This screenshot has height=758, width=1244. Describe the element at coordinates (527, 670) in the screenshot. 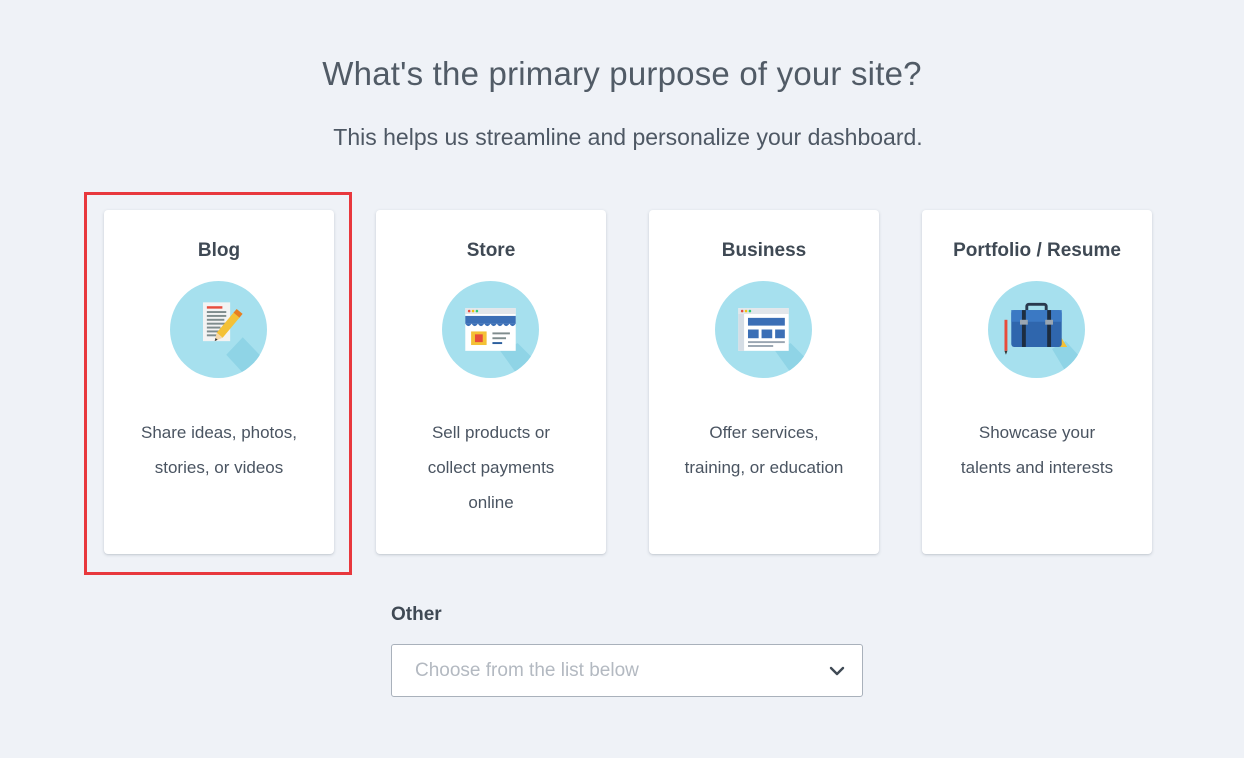

I see `select-placeholder: Choose from the list below` at that location.